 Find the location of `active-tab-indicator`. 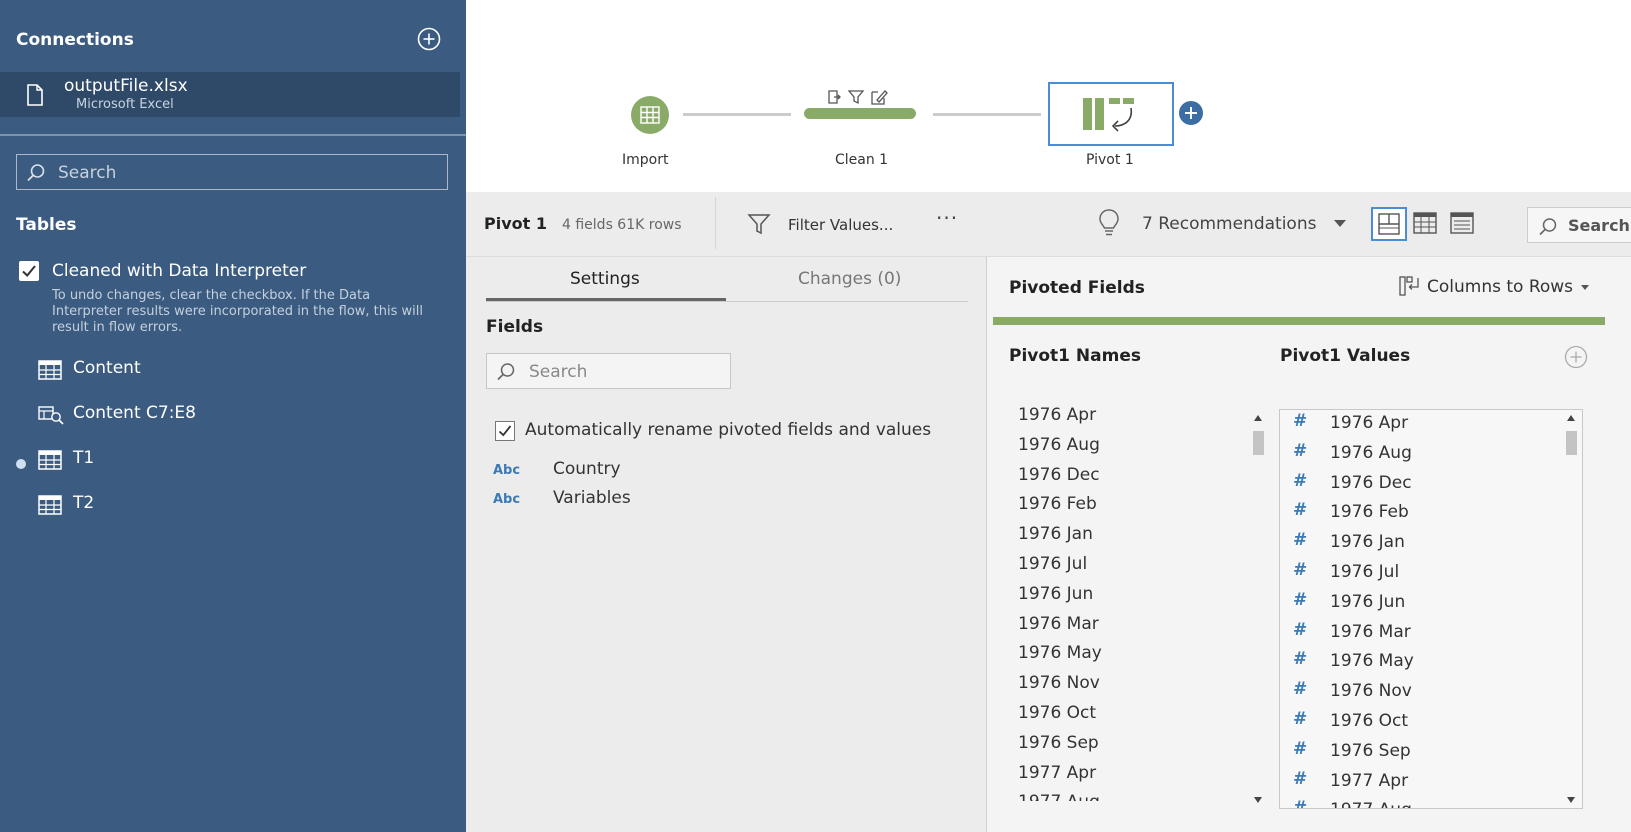

active-tab-indicator is located at coordinates (606, 299).